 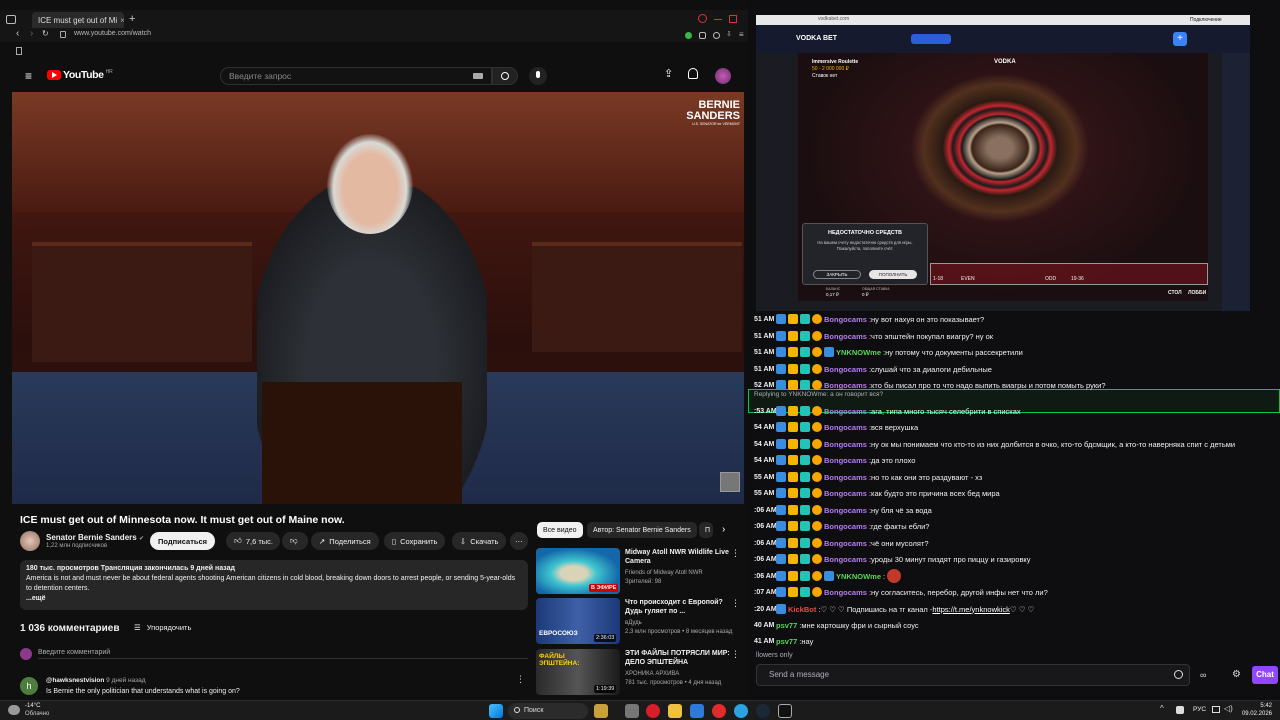 I want to click on chip-author: Автор: Senator Bernie Sanders, so click(x=642, y=530).